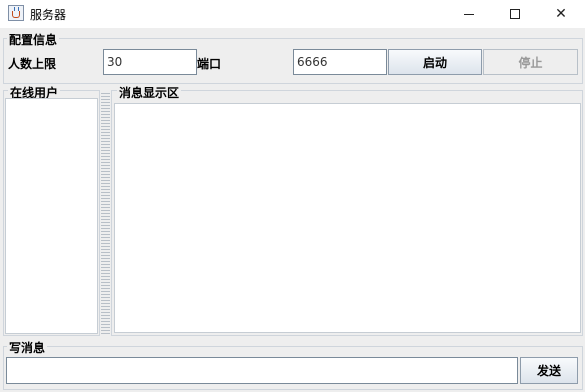 This screenshot has height=392, width=585. I want to click on close-icon: ✕, so click(561, 14).